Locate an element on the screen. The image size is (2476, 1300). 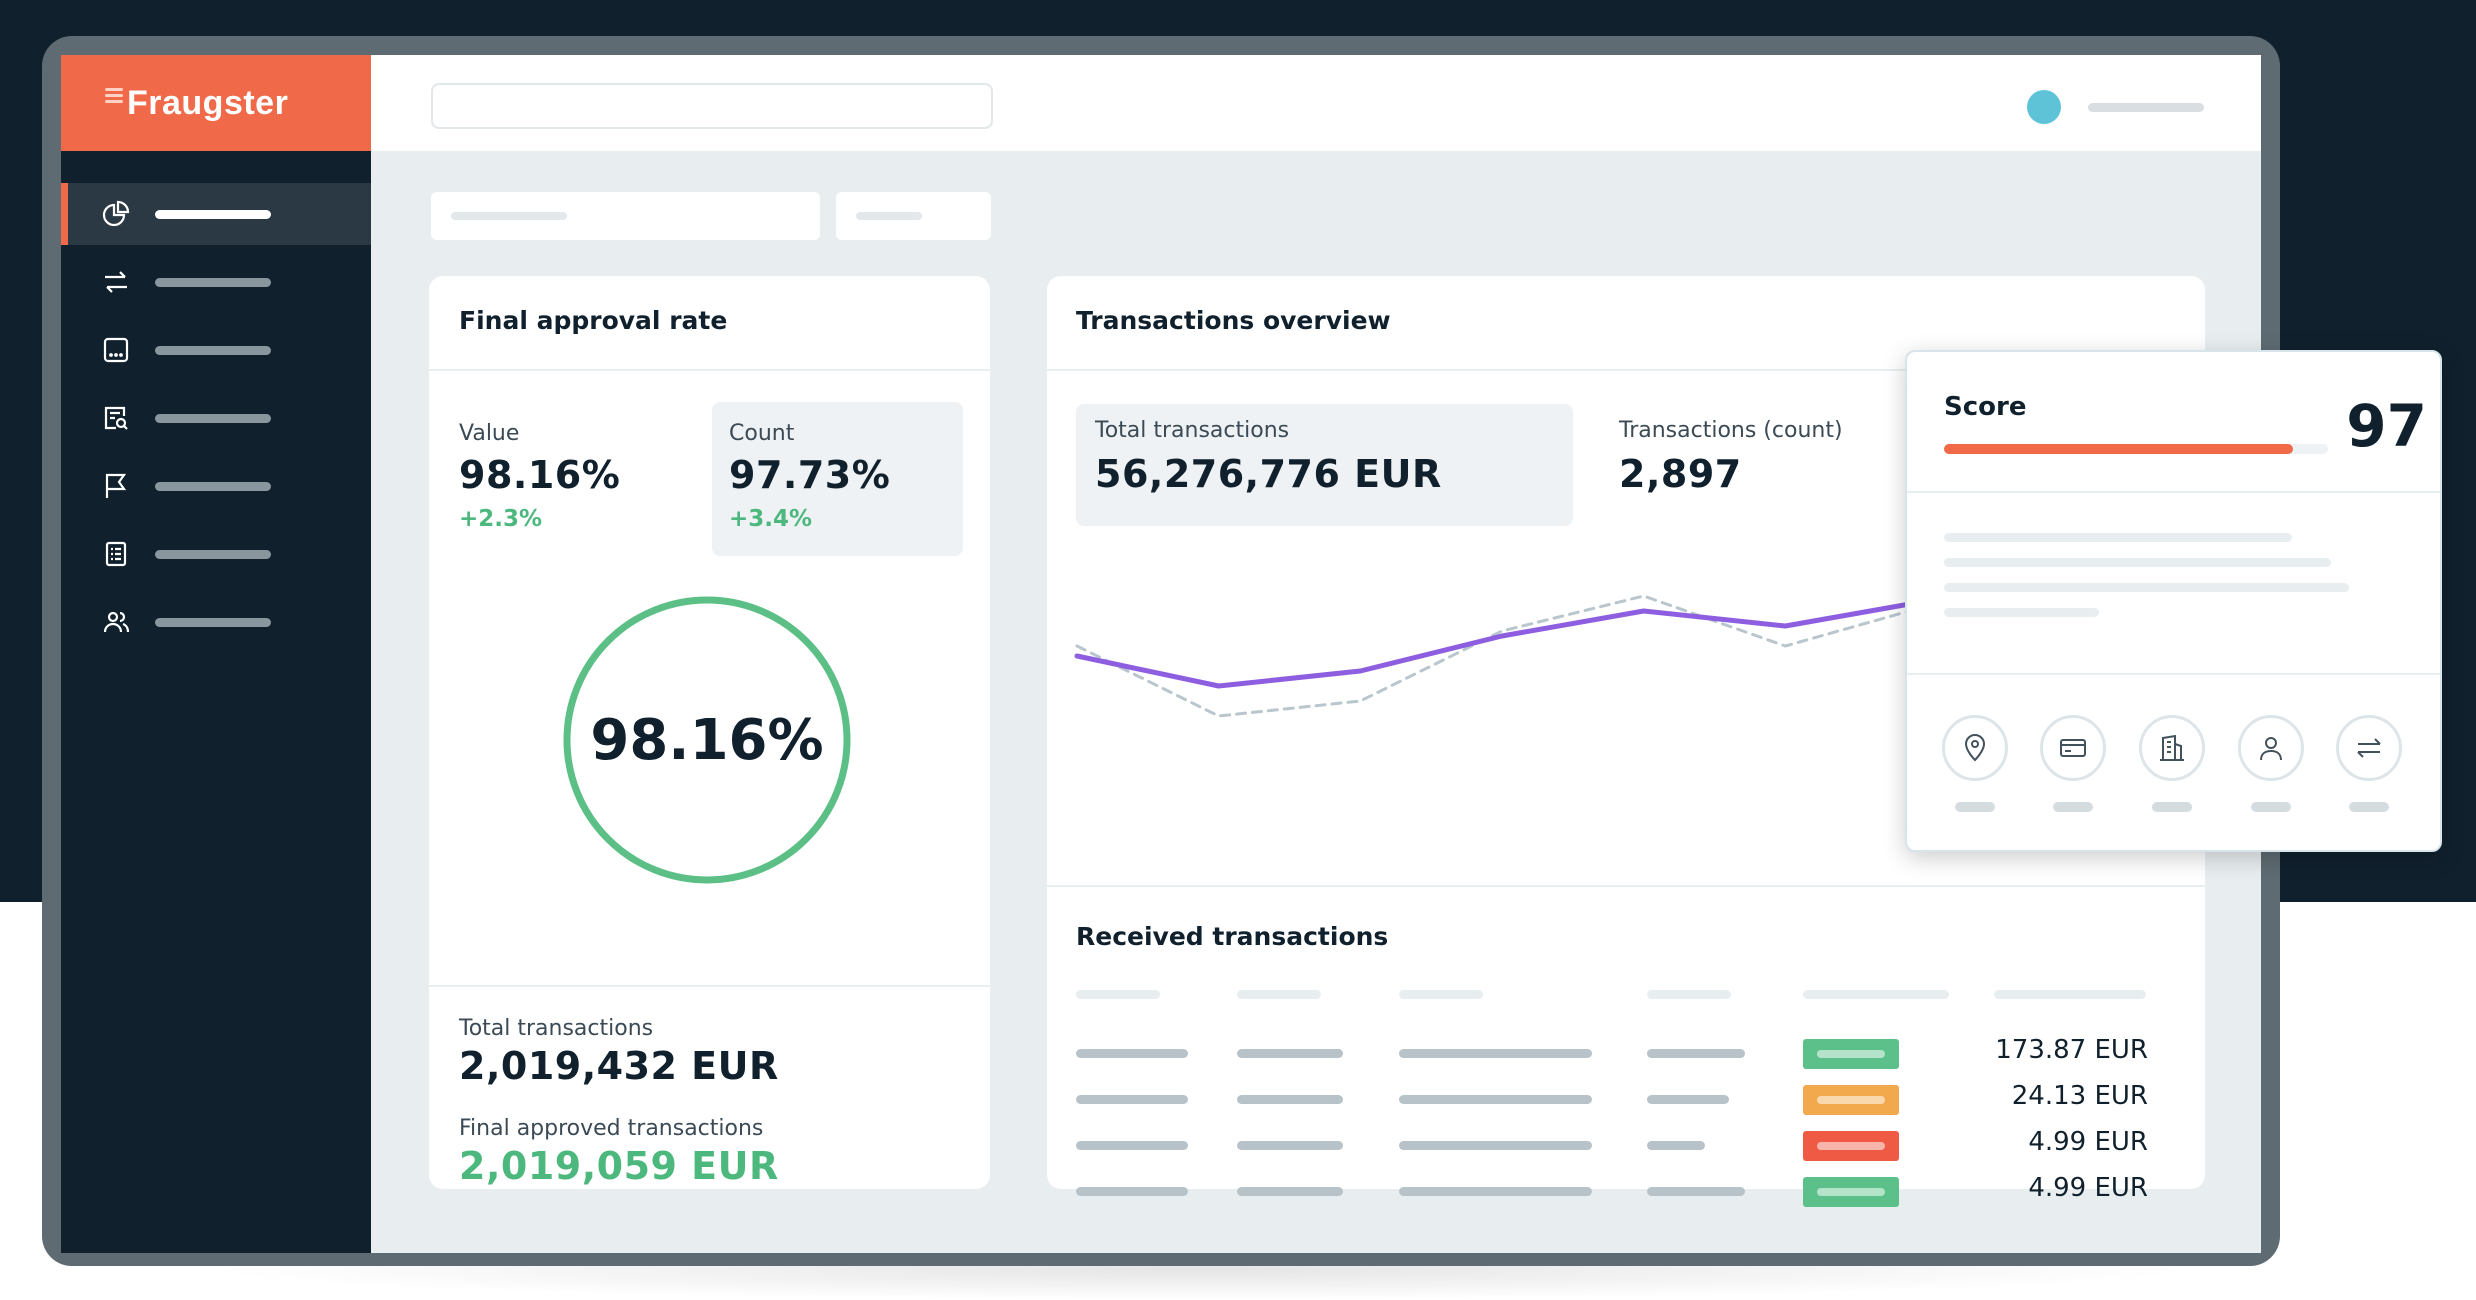
transactions-line-chart is located at coordinates (1502, 656).